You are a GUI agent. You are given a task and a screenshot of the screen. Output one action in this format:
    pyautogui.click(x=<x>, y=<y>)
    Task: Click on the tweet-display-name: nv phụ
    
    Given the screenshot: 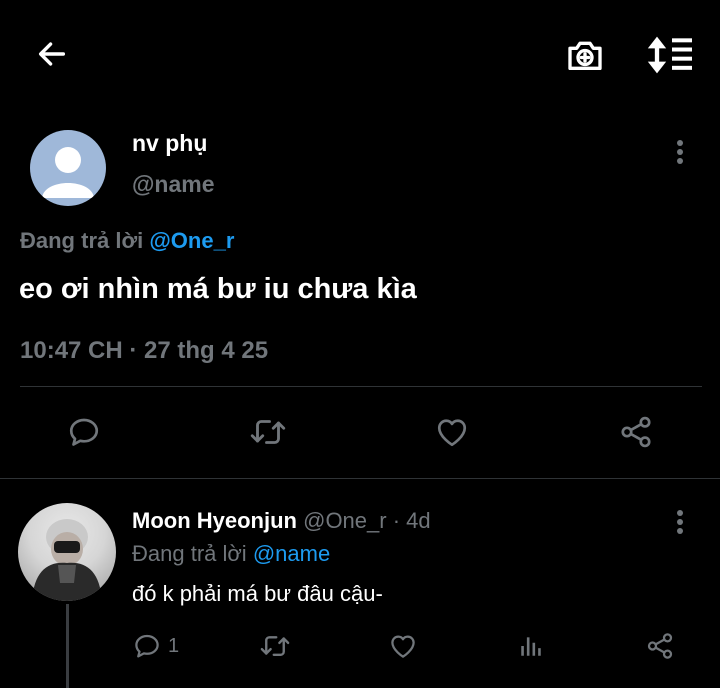 What is the action you would take?
    pyautogui.click(x=169, y=143)
    